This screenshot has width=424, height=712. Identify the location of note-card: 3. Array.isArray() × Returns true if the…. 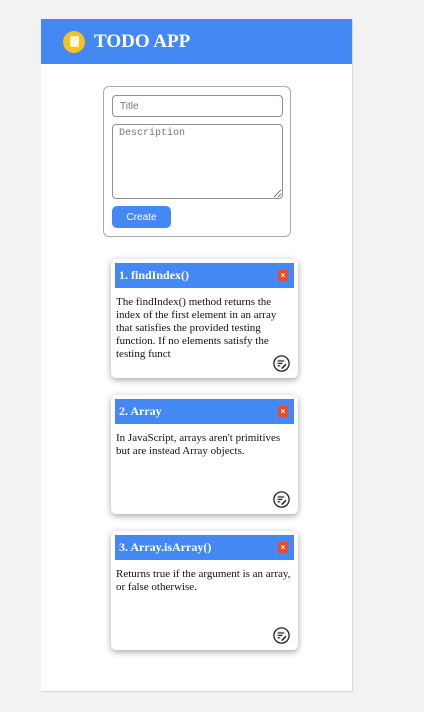
(204, 590).